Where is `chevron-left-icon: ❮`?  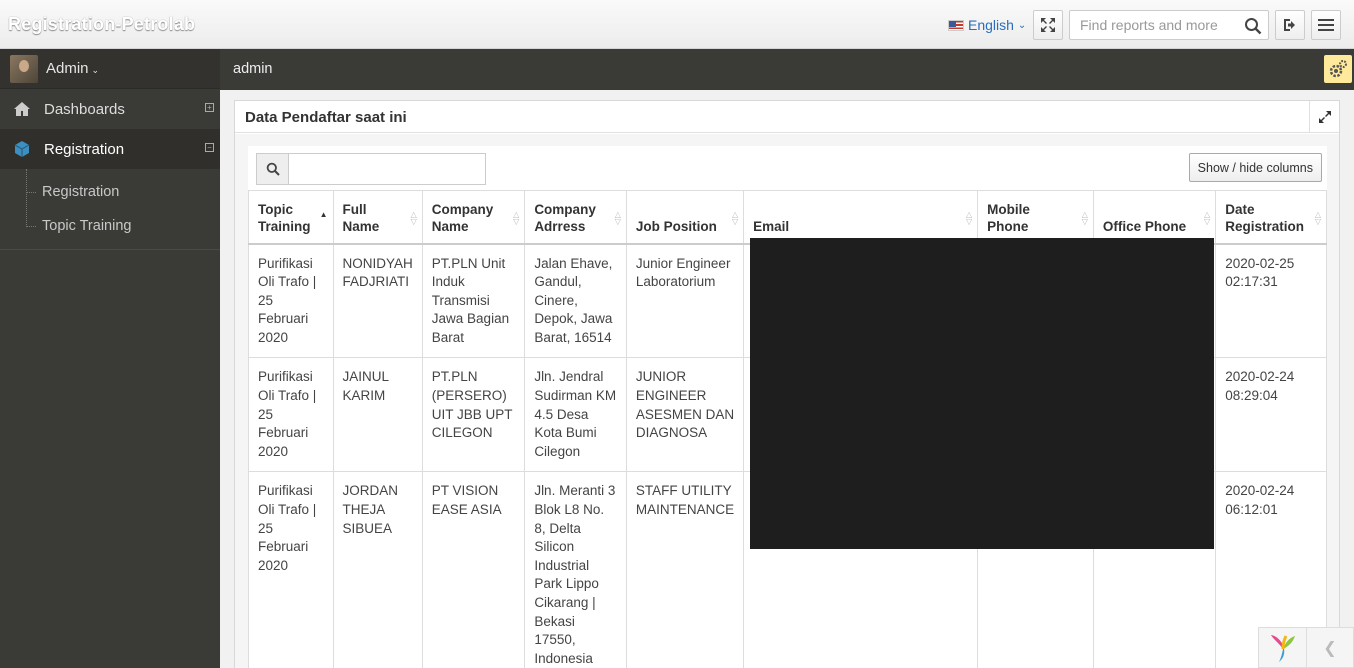
chevron-left-icon: ❮ is located at coordinates (1330, 648).